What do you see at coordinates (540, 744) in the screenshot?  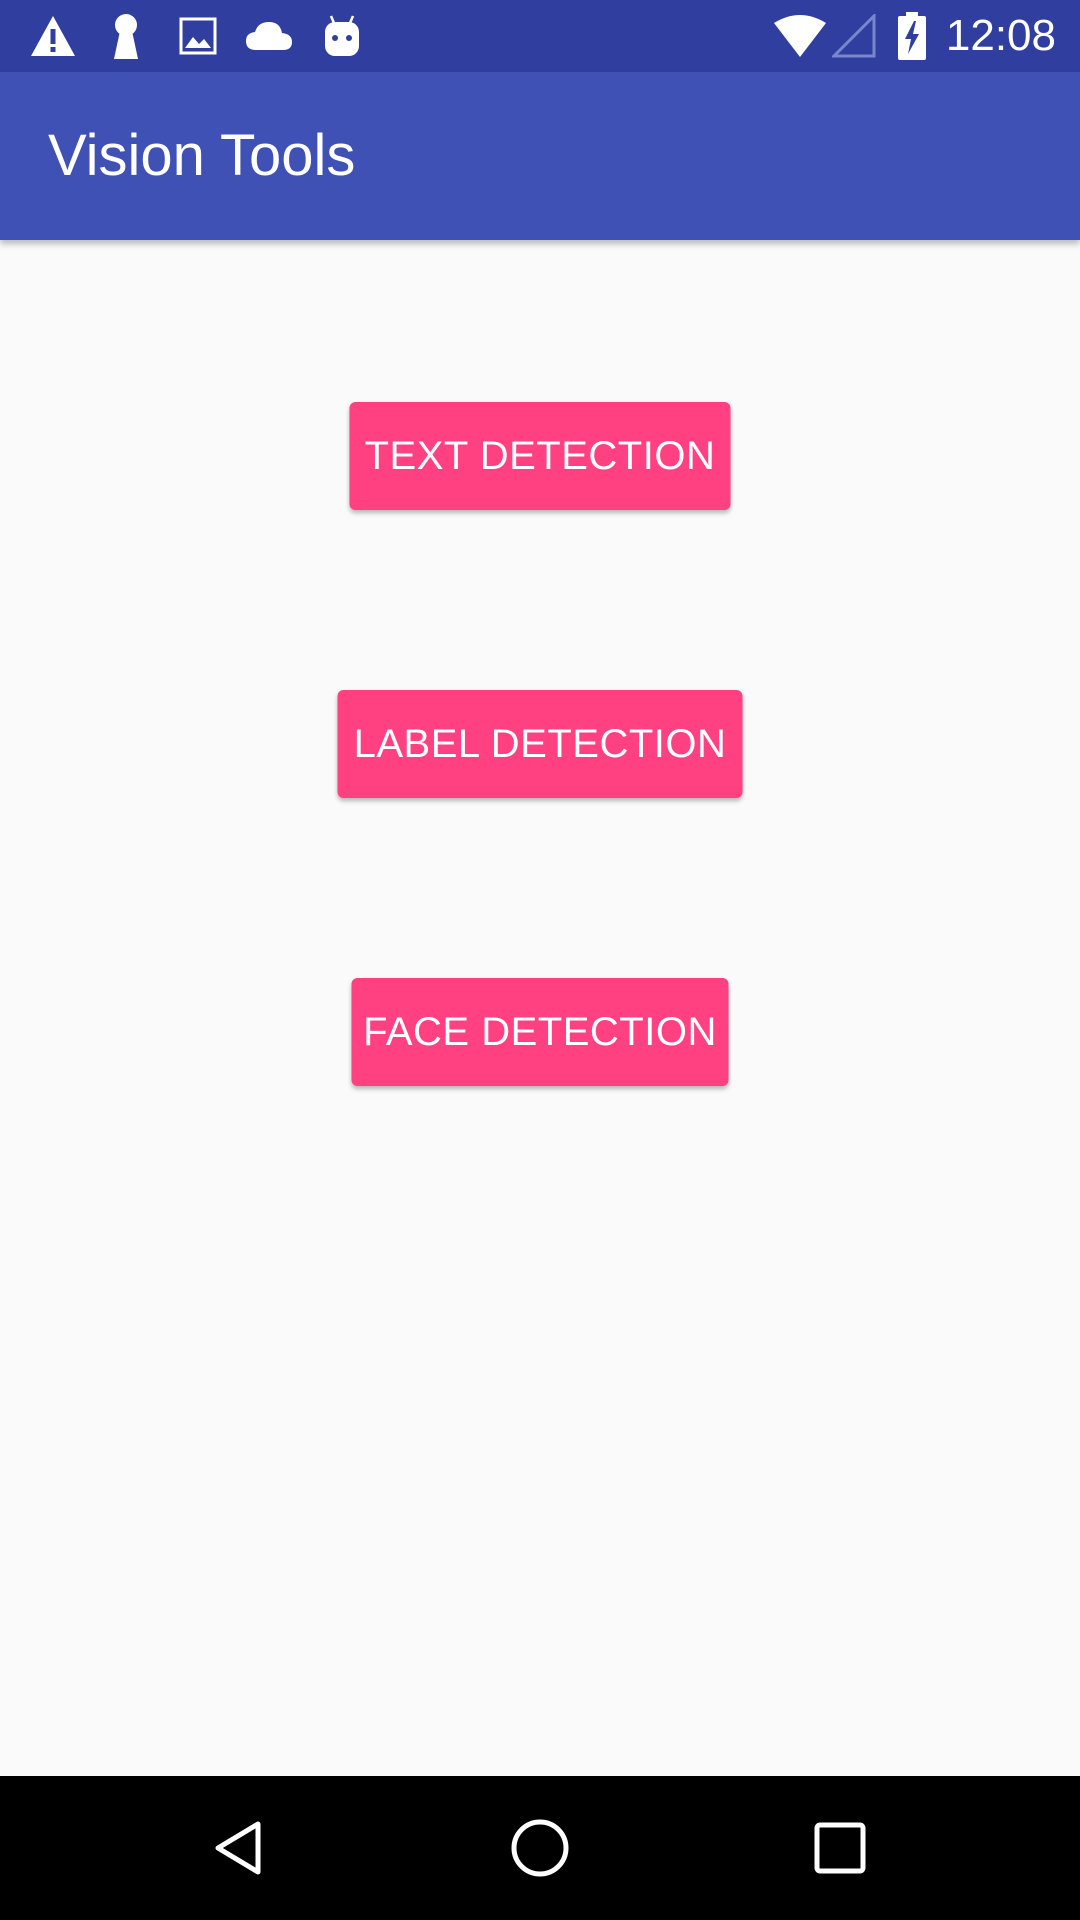 I see `label-detection-button: LABEL DETECTION` at bounding box center [540, 744].